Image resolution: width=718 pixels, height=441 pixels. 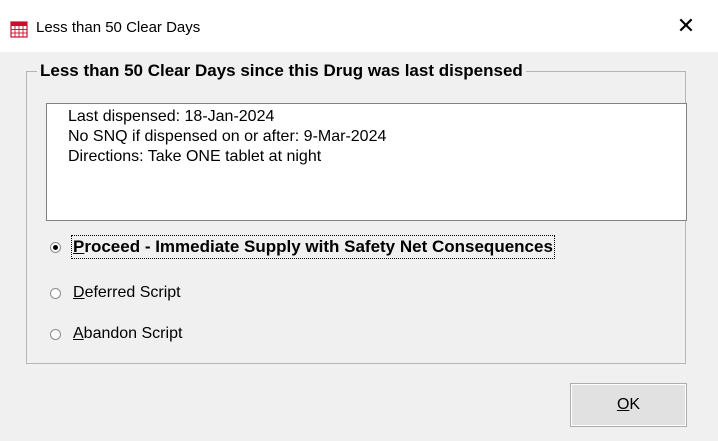 I want to click on ok-label: OK, so click(x=628, y=405).